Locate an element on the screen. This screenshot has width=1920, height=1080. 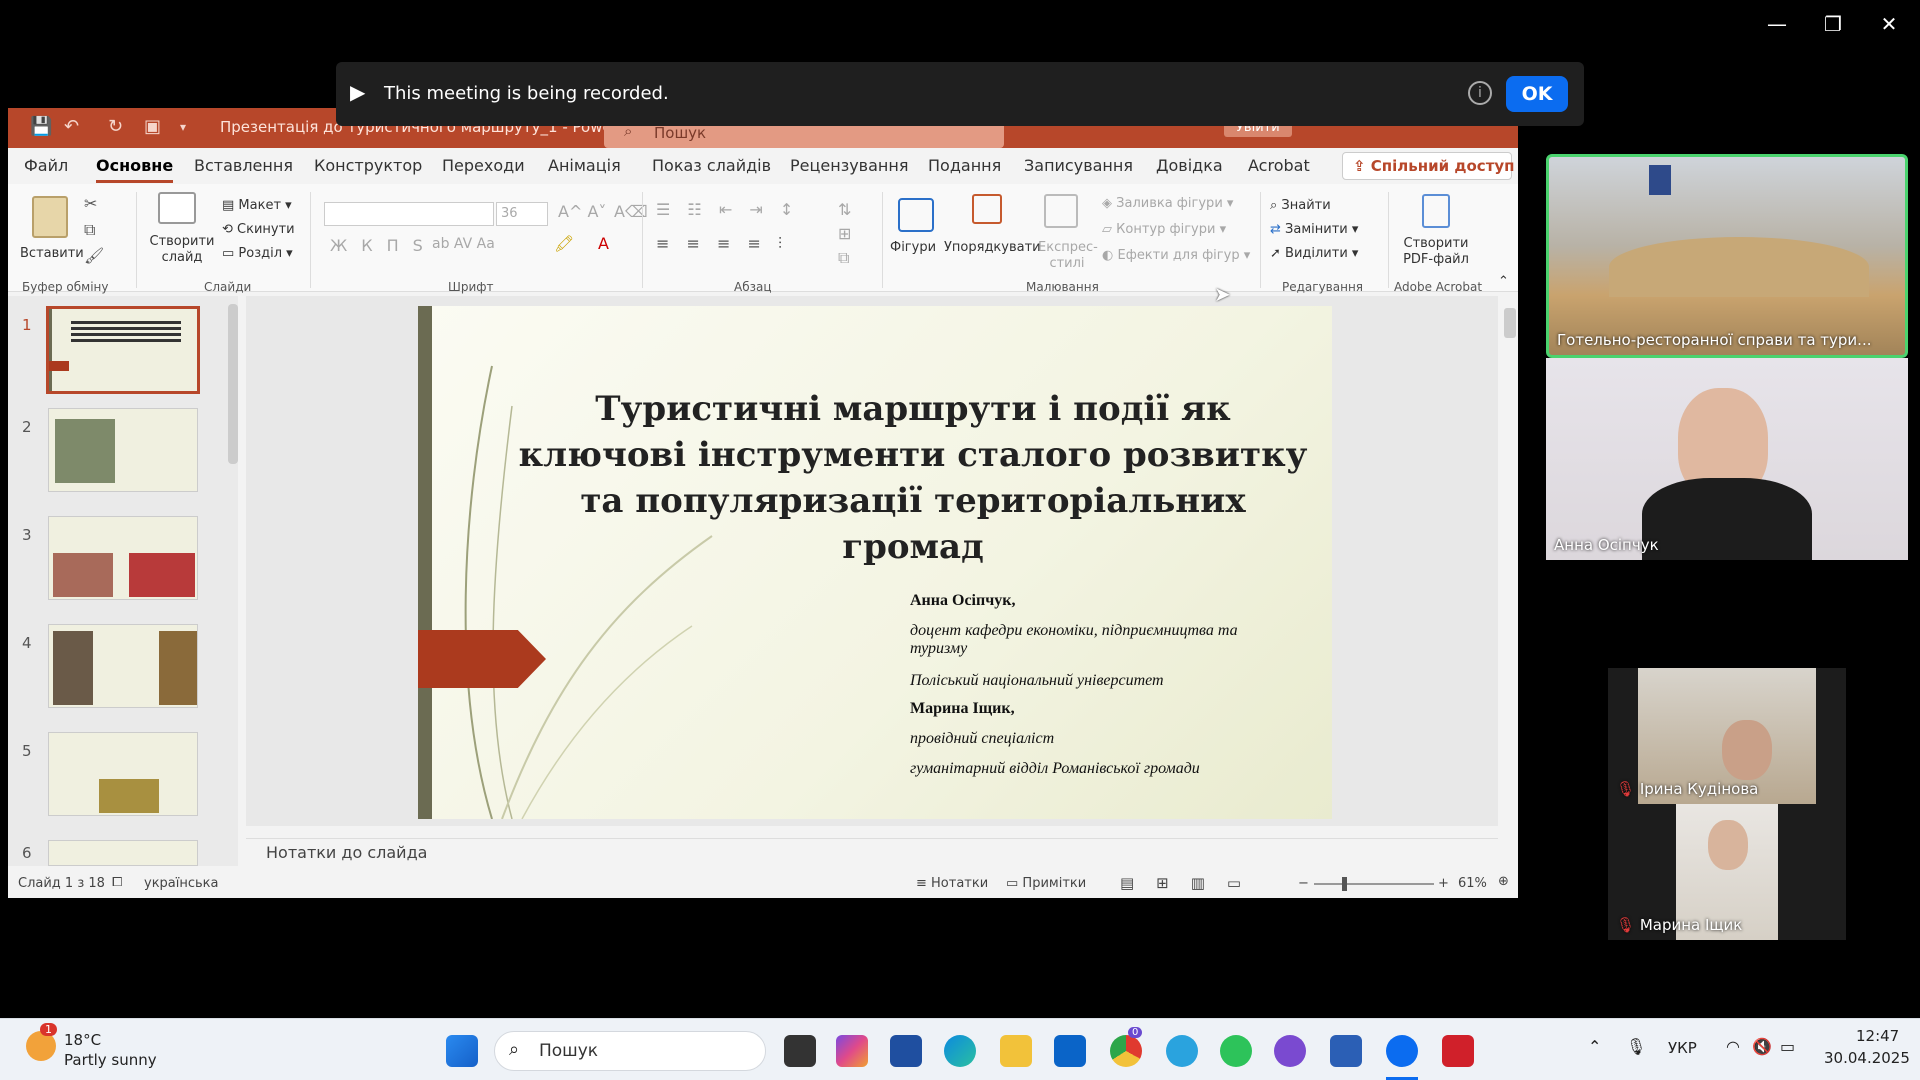
zoom-out-icon: − is located at coordinates (1303, 883).